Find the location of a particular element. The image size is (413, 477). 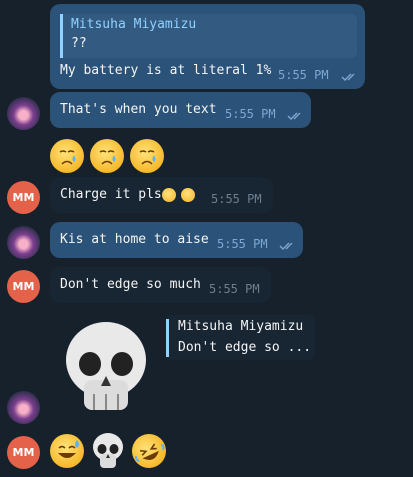

message-bubble-incoming: Charge it pls 5:55 PM is located at coordinates (161, 195).